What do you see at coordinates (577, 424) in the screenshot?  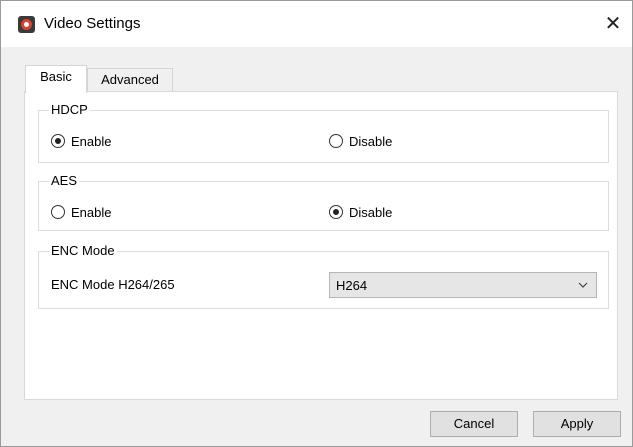 I see `apply-button: Apply` at bounding box center [577, 424].